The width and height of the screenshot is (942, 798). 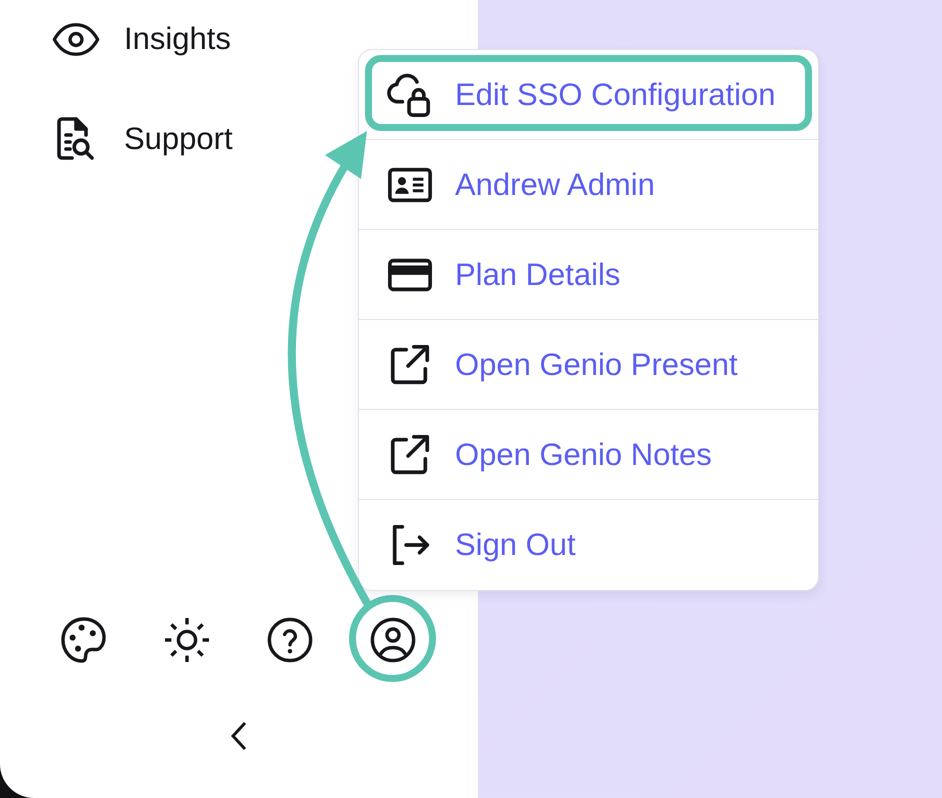 What do you see at coordinates (588, 95) in the screenshot?
I see `menu-item: Edit SSO Configuration` at bounding box center [588, 95].